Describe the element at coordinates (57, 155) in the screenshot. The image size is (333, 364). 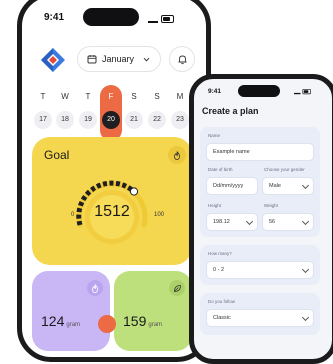
I see `goal-title: Goal` at that location.